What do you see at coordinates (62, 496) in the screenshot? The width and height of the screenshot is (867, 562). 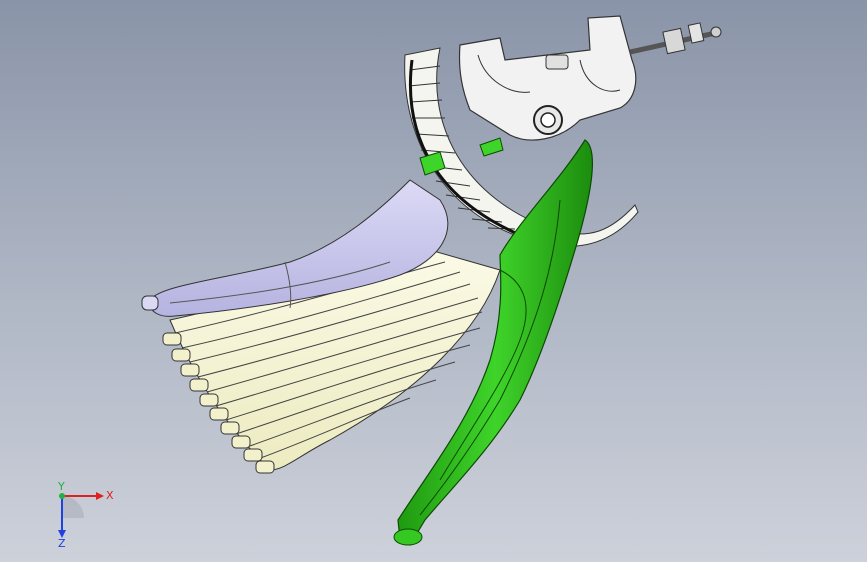 I see `y-axis-dot` at bounding box center [62, 496].